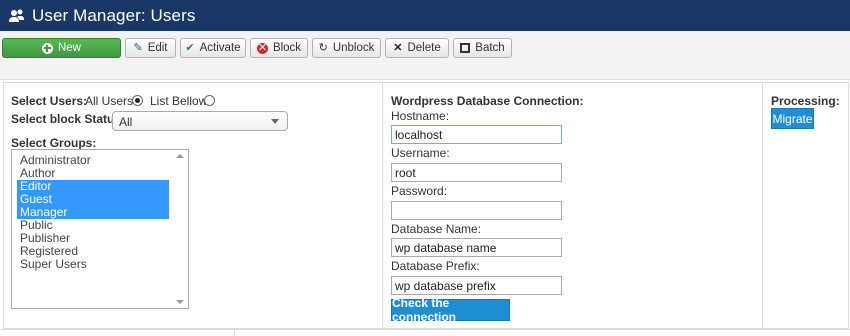 This screenshot has height=336, width=850. I want to click on activate-label: Activate, so click(220, 48).